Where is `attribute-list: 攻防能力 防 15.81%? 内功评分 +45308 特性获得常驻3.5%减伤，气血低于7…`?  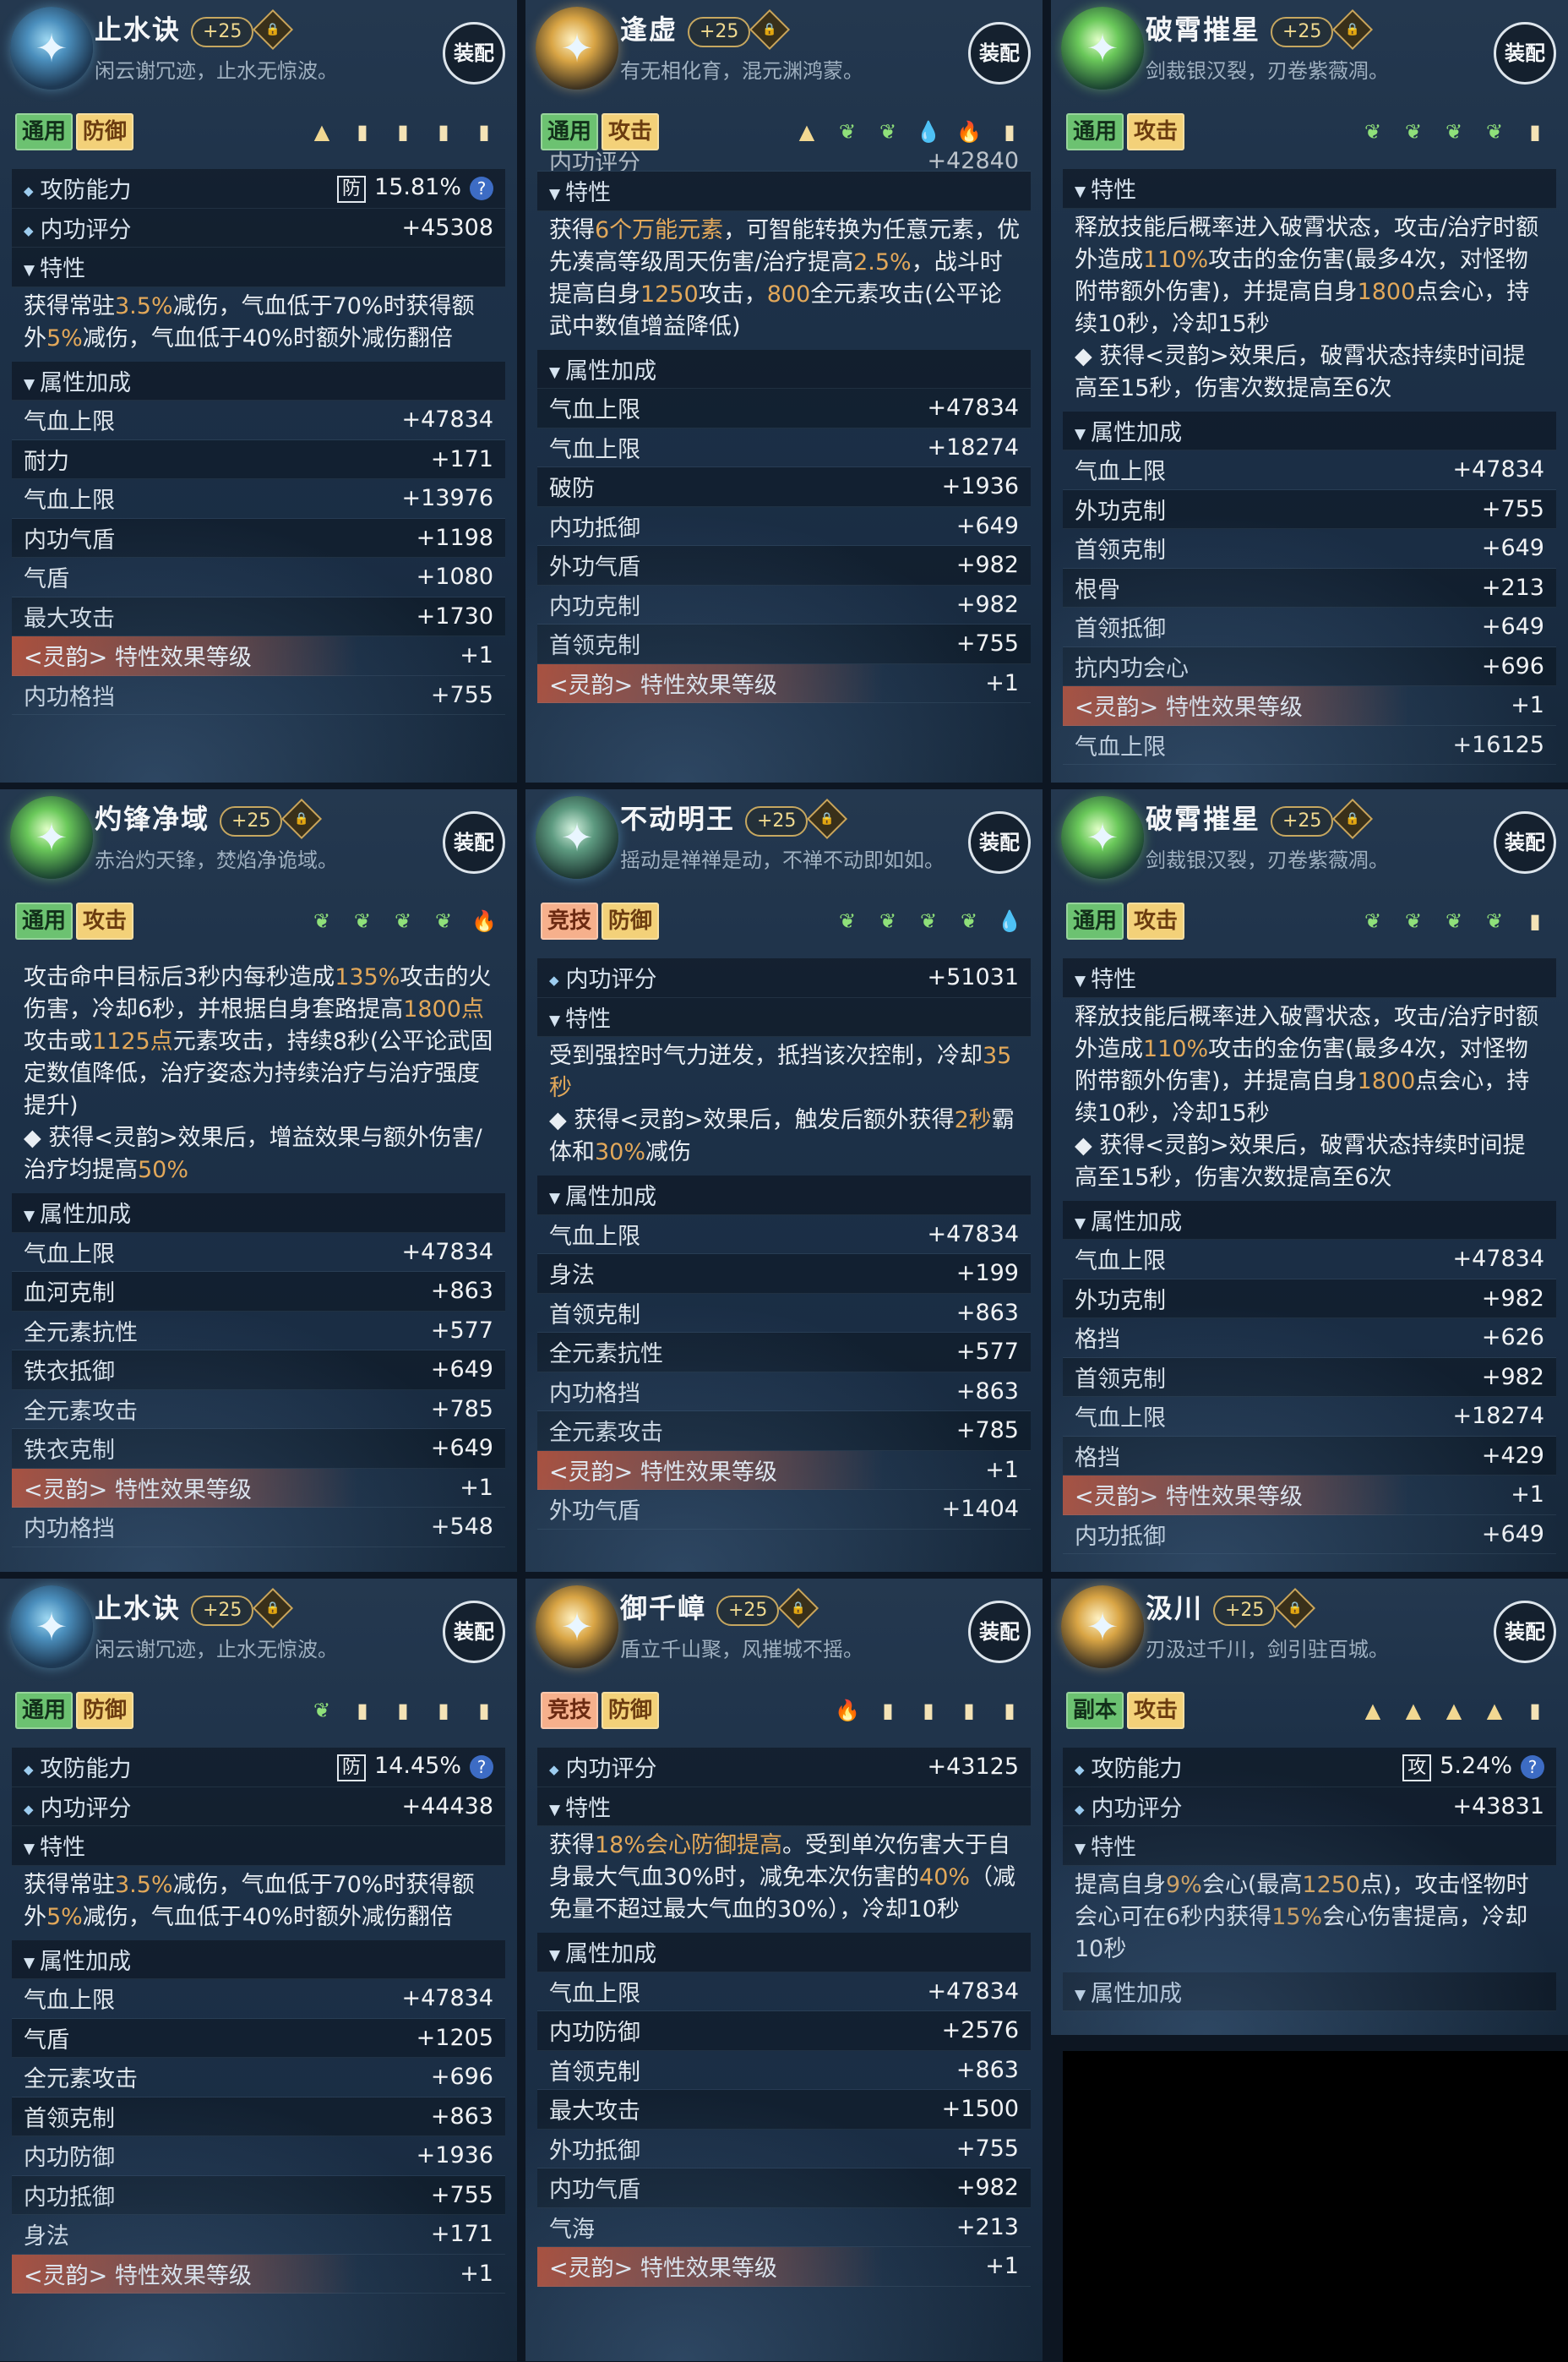
attribute-list: 攻防能力 防 15.81%? 内功评分 +45308 特性获得常驻3.5%减伤，气血低于7… is located at coordinates (258, 442).